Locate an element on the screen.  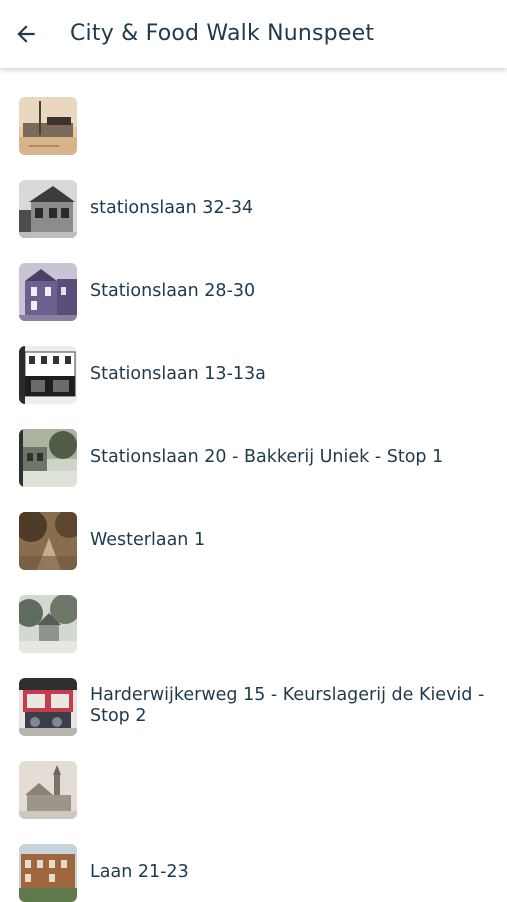
list-item: Laan 21-23 is located at coordinates (253, 858).